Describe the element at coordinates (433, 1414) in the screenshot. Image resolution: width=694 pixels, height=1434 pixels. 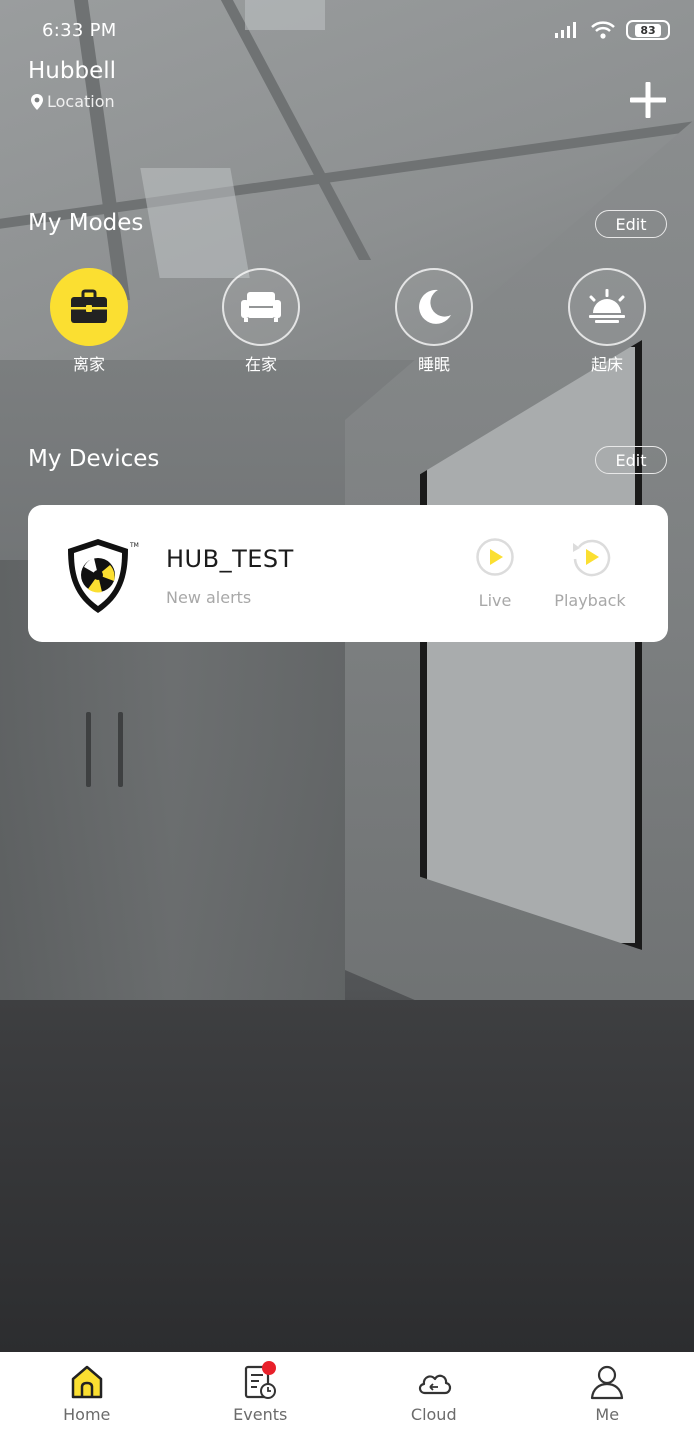
I see `tab-label: Cloud` at that location.